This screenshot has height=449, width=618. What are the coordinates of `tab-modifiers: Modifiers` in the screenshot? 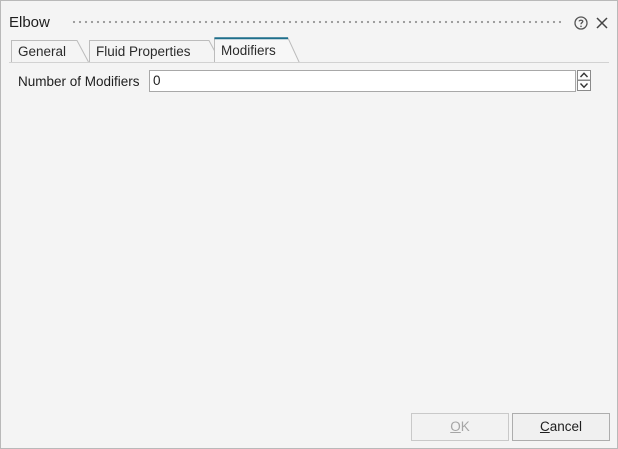 It's located at (257, 50).